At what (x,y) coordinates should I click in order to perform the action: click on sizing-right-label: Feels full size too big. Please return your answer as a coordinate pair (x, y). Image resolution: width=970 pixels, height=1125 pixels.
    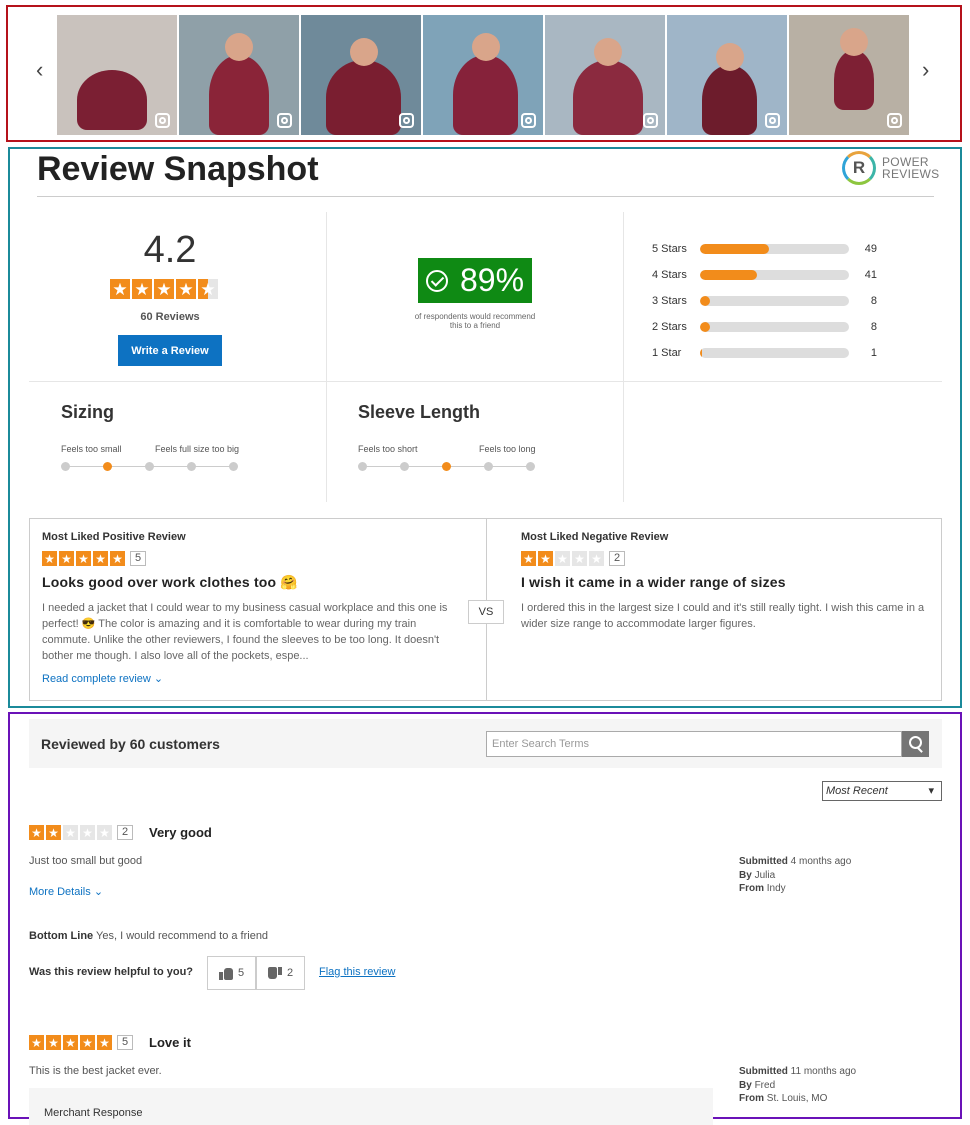
    Looking at the image, I should click on (197, 449).